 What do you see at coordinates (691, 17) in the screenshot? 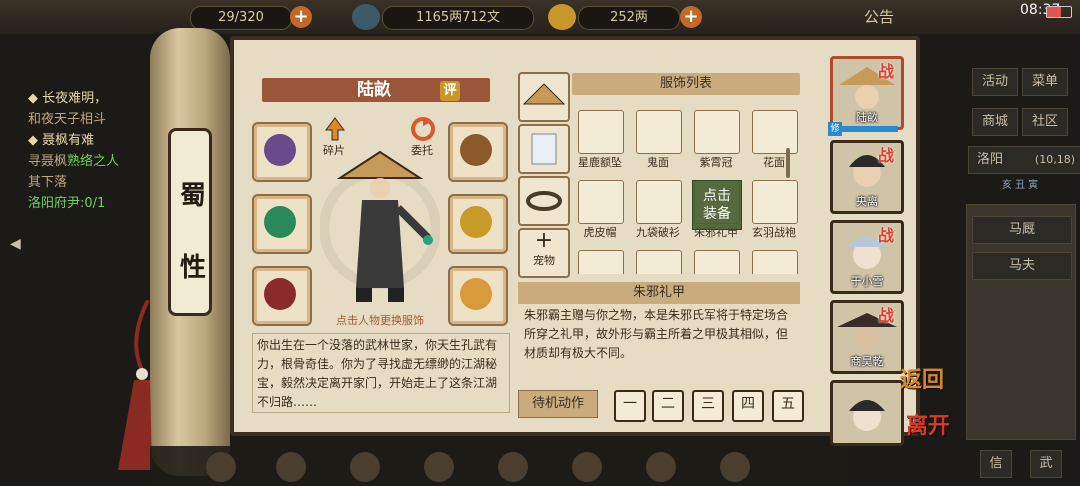
I see `add-gold-button: +` at bounding box center [691, 17].